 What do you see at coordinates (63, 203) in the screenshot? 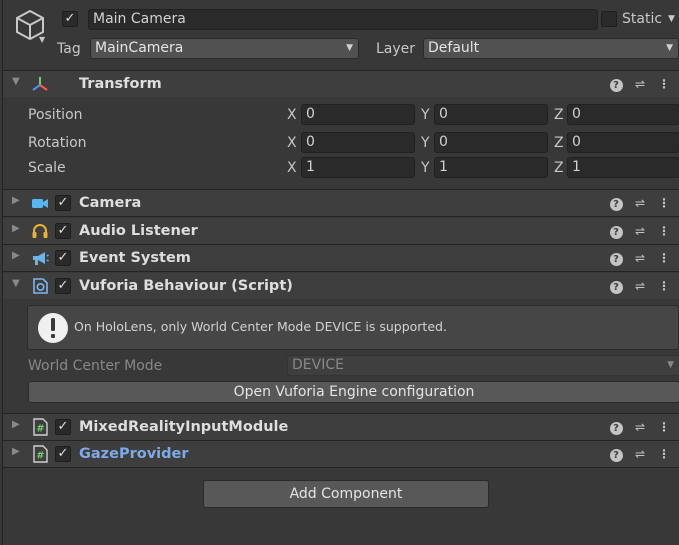
I see `camera-enabled-toggle: ✓` at bounding box center [63, 203].